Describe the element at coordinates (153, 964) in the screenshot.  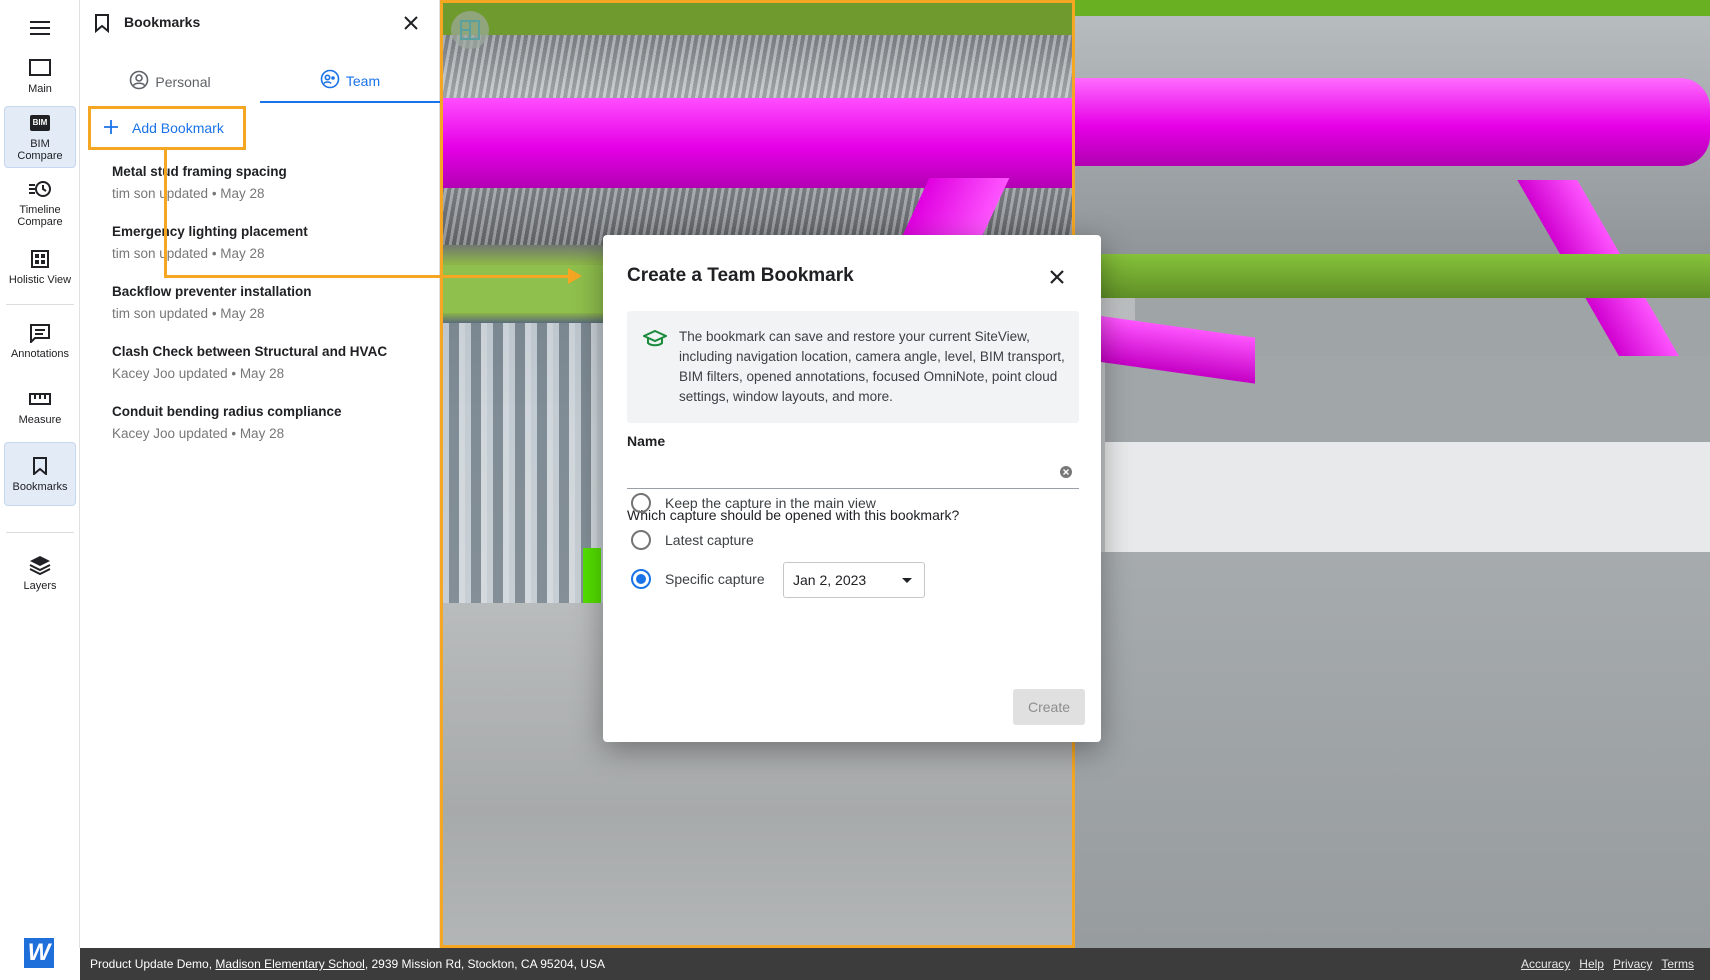
I see `project-name: Product Update Demo,` at that location.